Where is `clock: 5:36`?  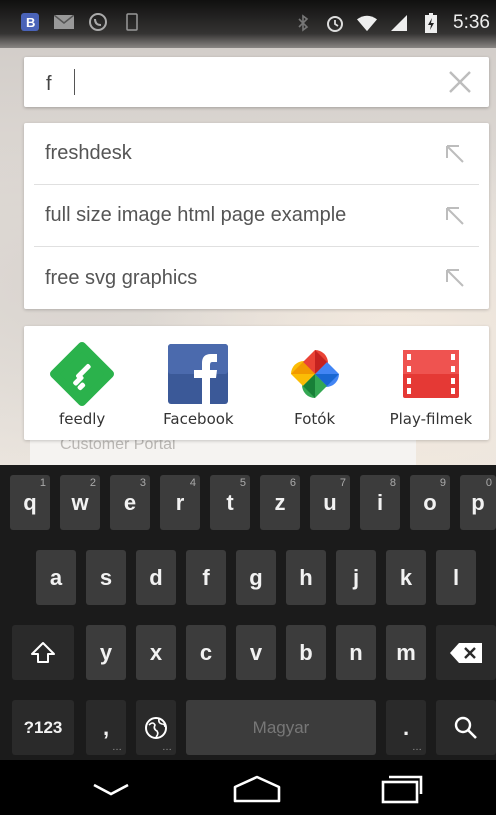
clock: 5:36 is located at coordinates (471, 22).